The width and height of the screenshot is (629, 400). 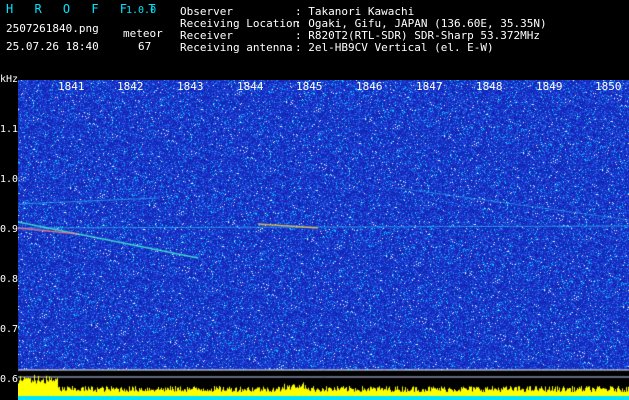 I want to click on y-tick-label: 0.6, so click(x=9, y=379).